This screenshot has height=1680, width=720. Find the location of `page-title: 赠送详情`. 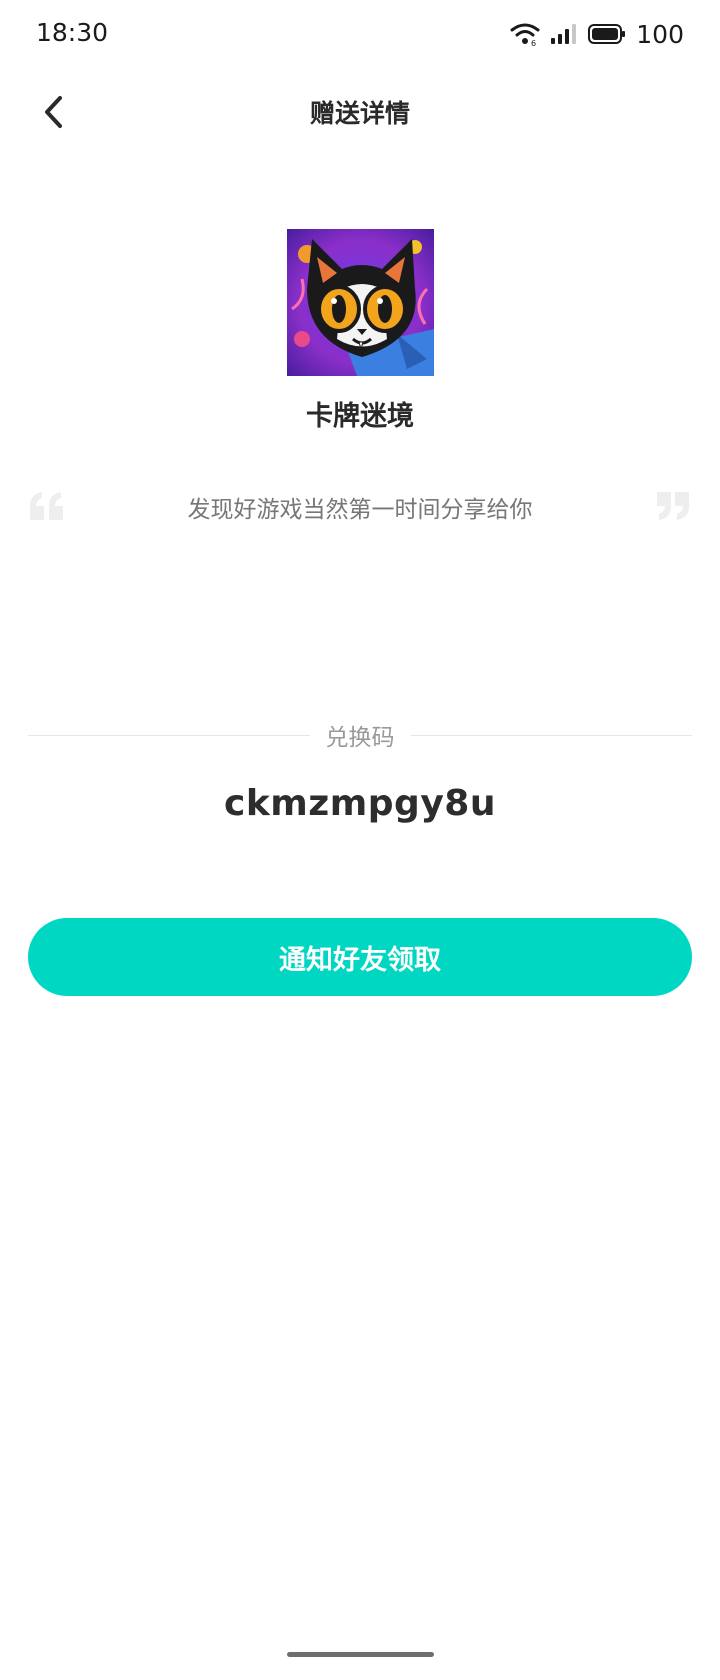

page-title: 赠送详情 is located at coordinates (359, 113).